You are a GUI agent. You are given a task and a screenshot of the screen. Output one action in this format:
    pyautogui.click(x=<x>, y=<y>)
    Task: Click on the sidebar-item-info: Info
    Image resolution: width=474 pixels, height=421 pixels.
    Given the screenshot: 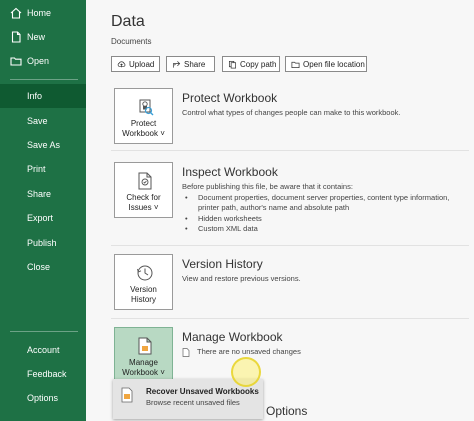 What is the action you would take?
    pyautogui.click(x=43, y=96)
    